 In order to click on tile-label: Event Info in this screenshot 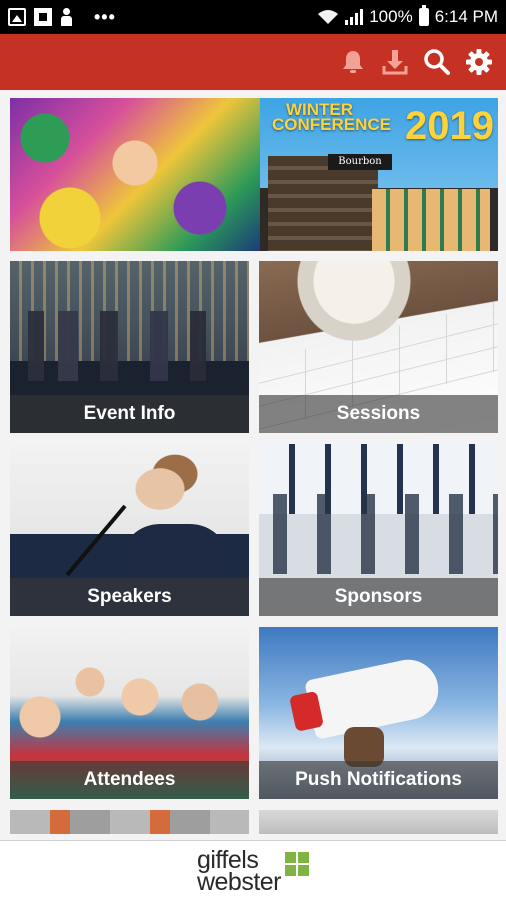, I will do `click(129, 414)`.